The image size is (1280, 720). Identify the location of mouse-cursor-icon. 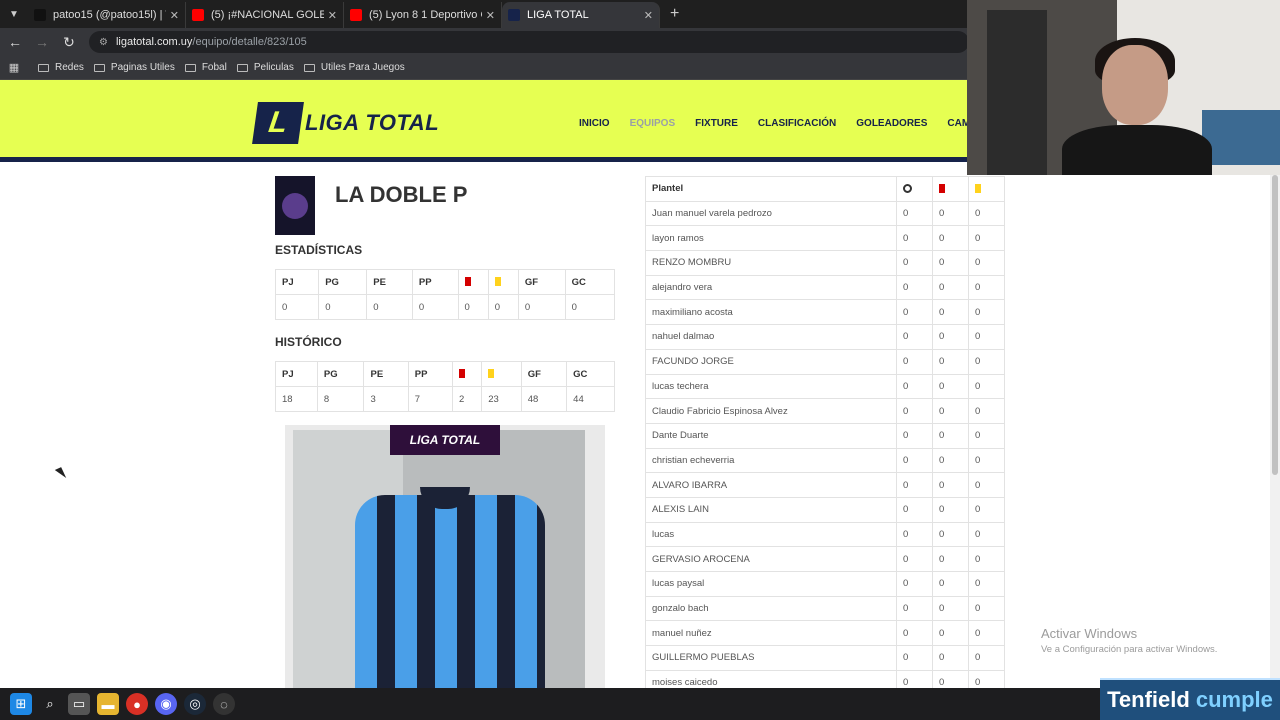
(60, 474).